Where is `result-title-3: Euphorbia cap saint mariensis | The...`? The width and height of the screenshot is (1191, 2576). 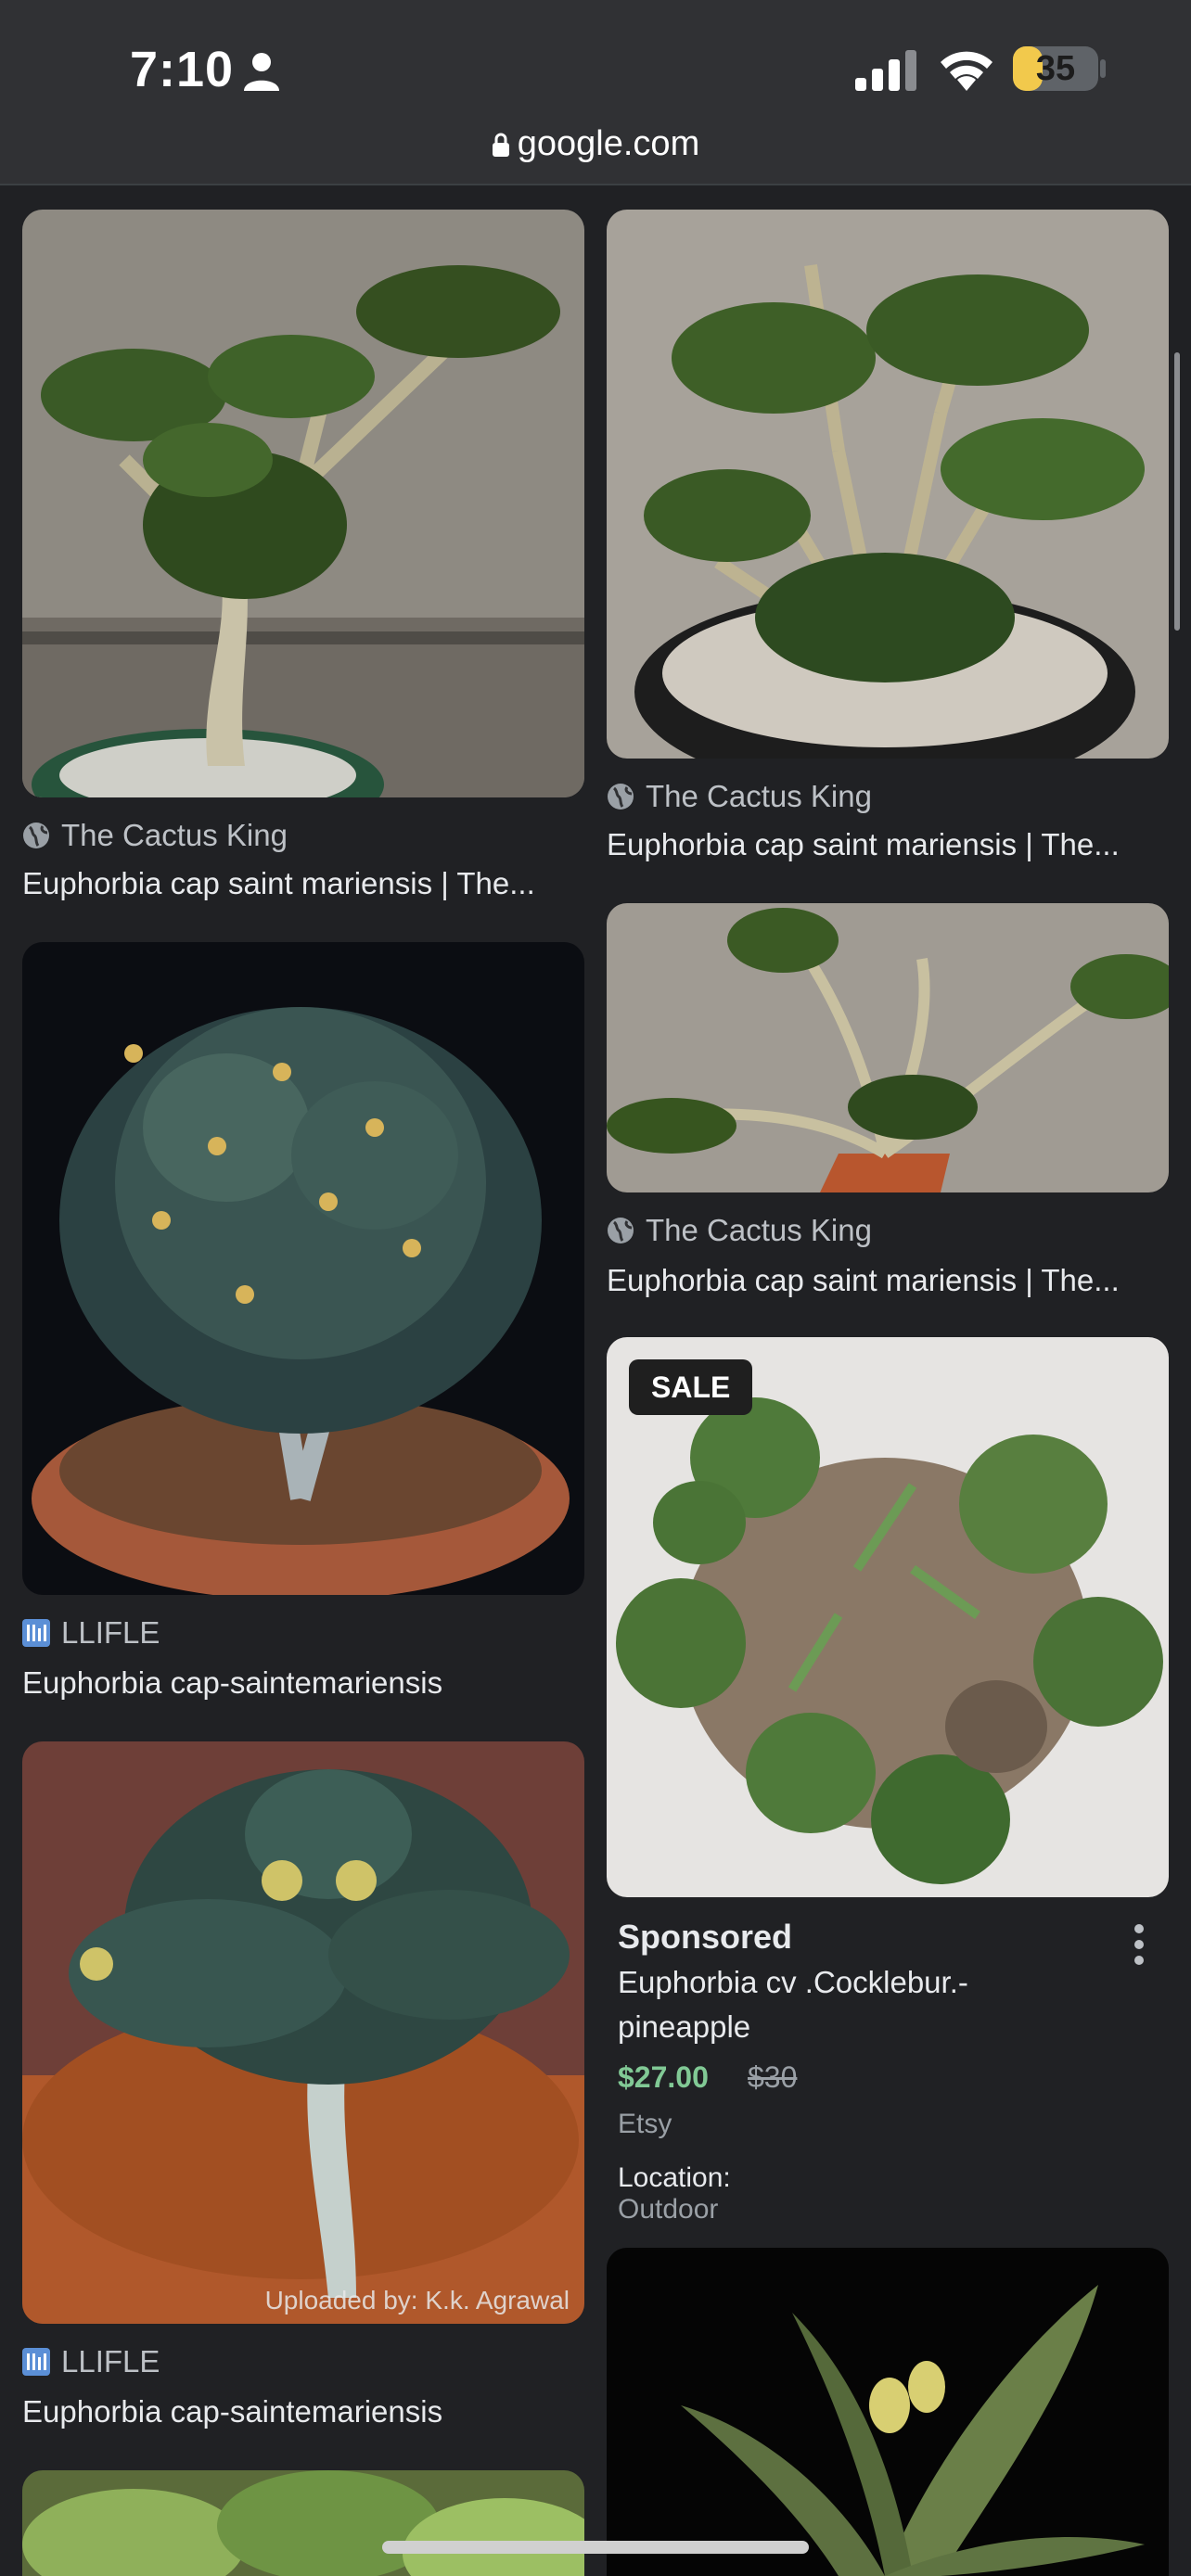 result-title-3: Euphorbia cap saint mariensis | The... is located at coordinates (863, 1280).